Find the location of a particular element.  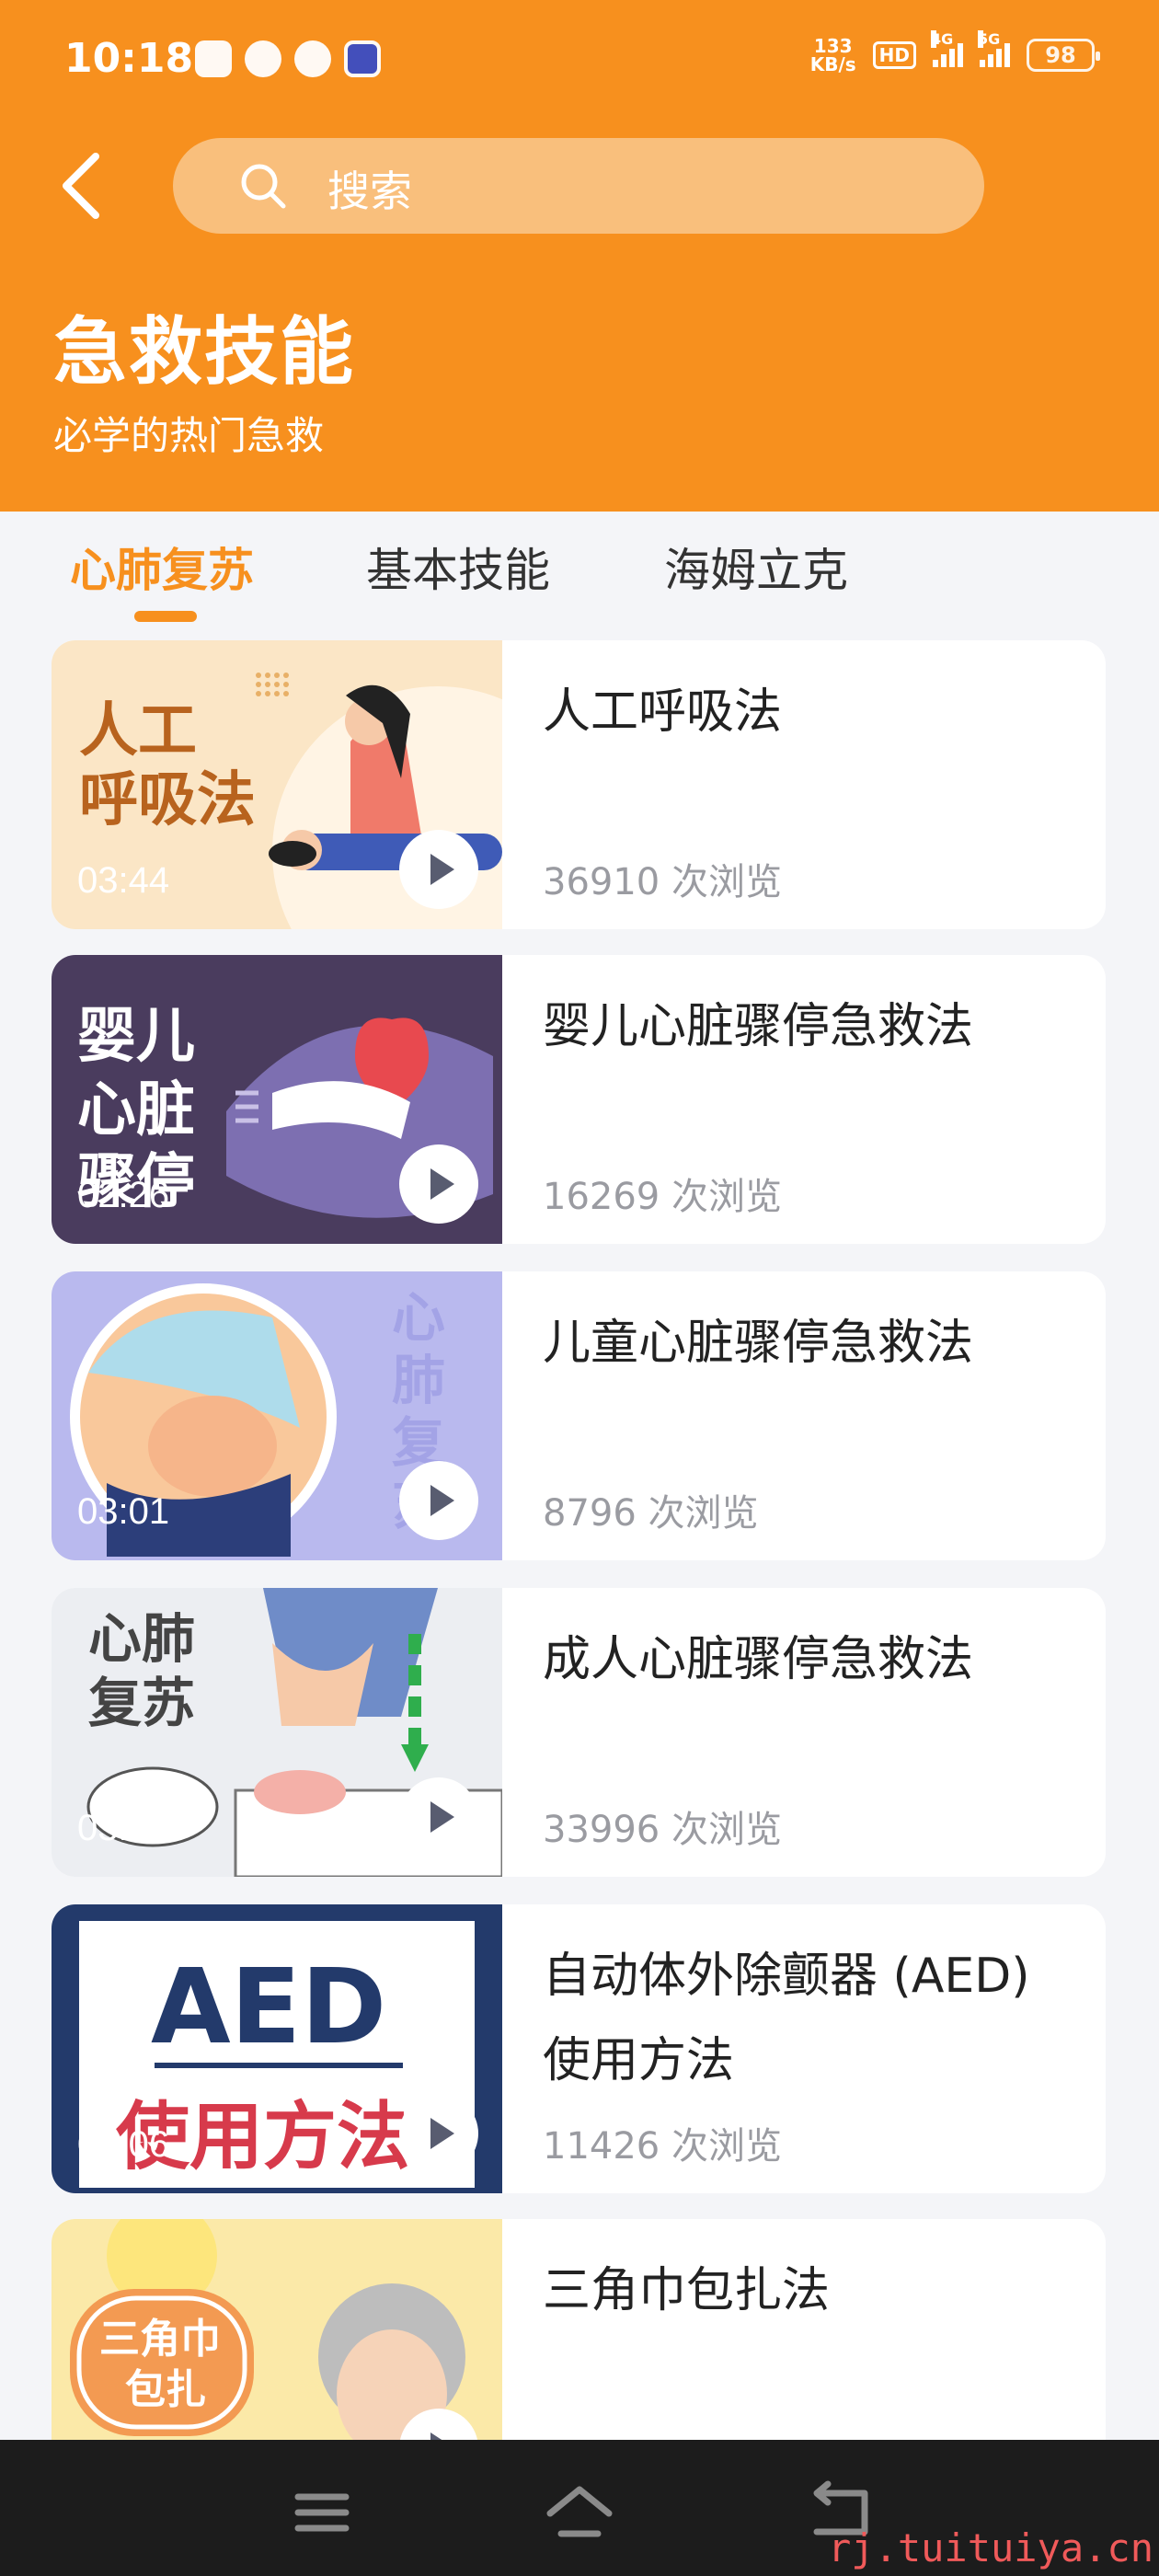

video-views: 11426 次浏览 is located at coordinates (662, 2146).